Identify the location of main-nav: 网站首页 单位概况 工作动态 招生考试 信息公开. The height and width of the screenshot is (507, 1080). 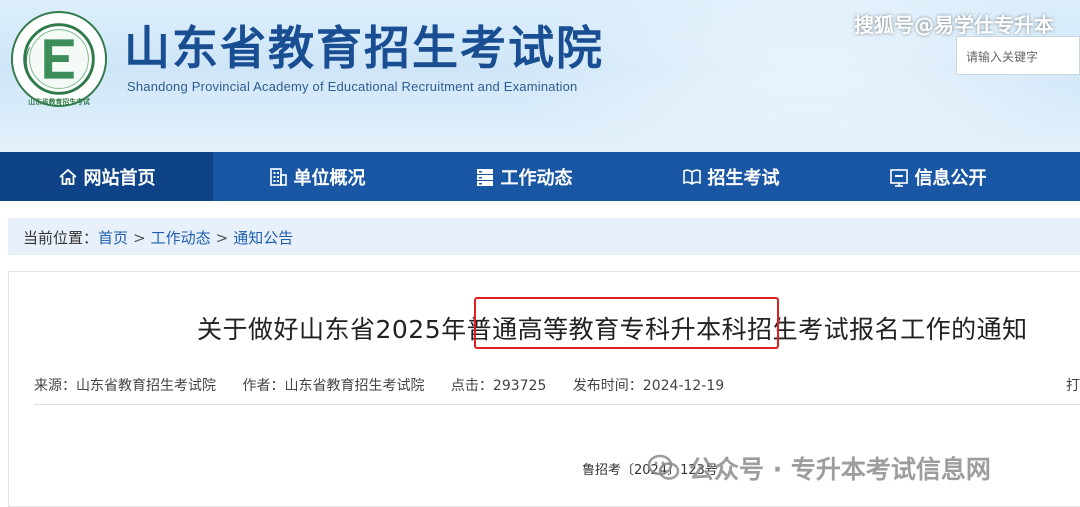
(540, 176).